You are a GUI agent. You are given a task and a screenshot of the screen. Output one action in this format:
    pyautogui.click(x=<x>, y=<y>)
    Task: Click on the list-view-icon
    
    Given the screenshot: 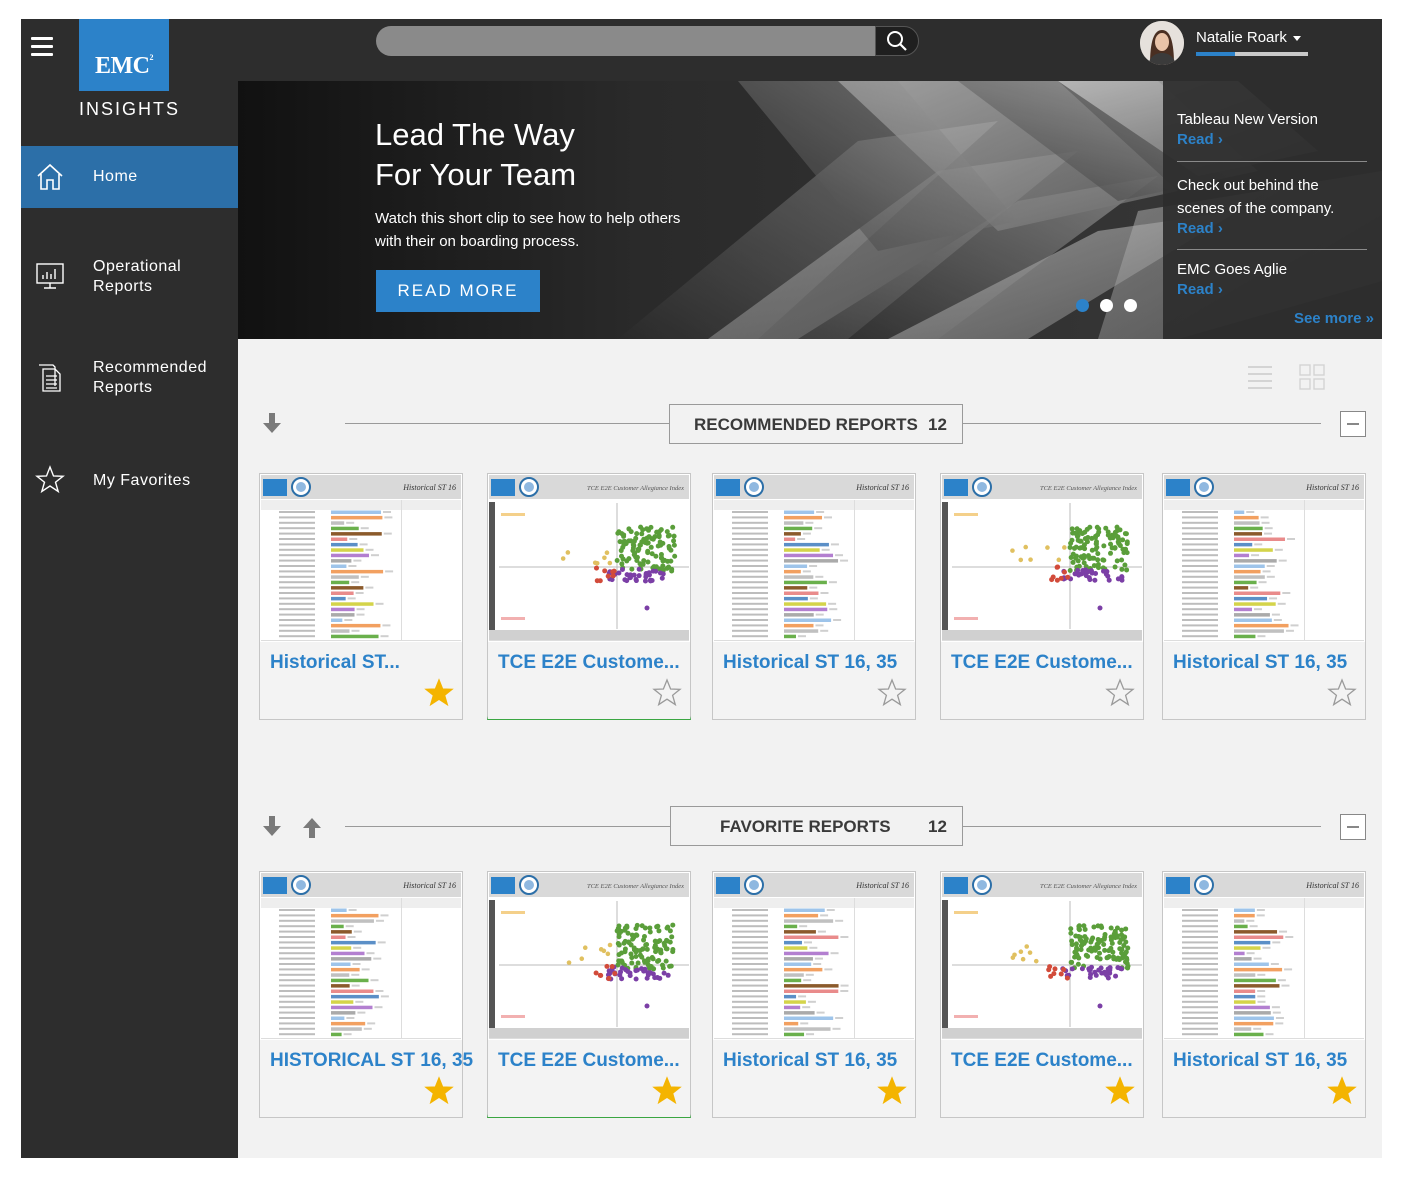 What is the action you would take?
    pyautogui.click(x=1260, y=377)
    